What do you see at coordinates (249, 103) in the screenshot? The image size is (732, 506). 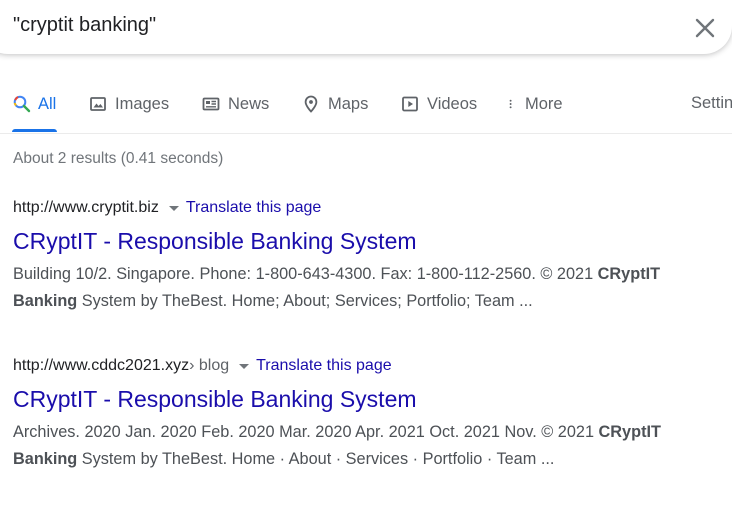 I see `tab-label-news: News` at bounding box center [249, 103].